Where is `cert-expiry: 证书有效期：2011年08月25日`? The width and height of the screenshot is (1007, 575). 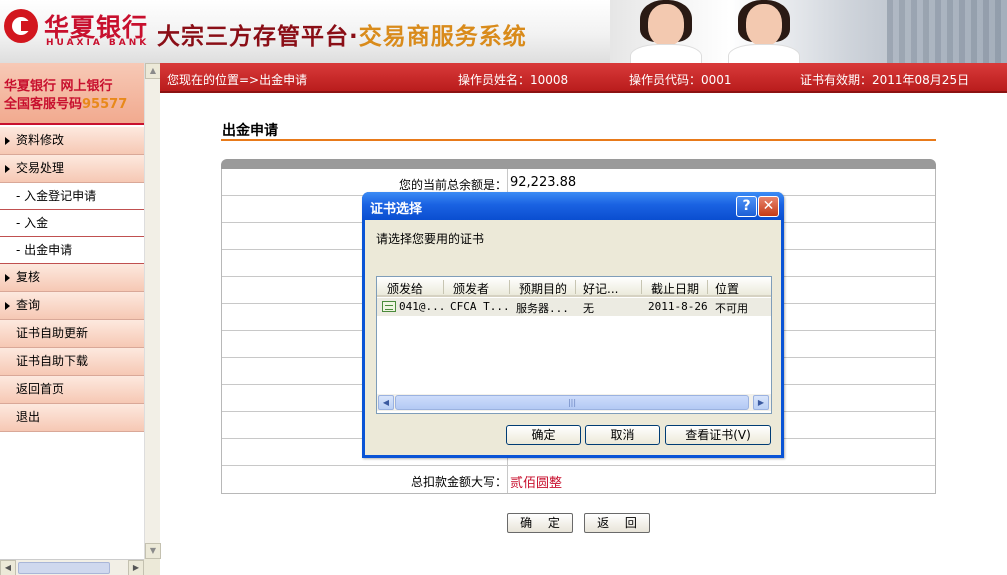
cert-expiry: 证书有效期：2011年08月25日 is located at coordinates (885, 80).